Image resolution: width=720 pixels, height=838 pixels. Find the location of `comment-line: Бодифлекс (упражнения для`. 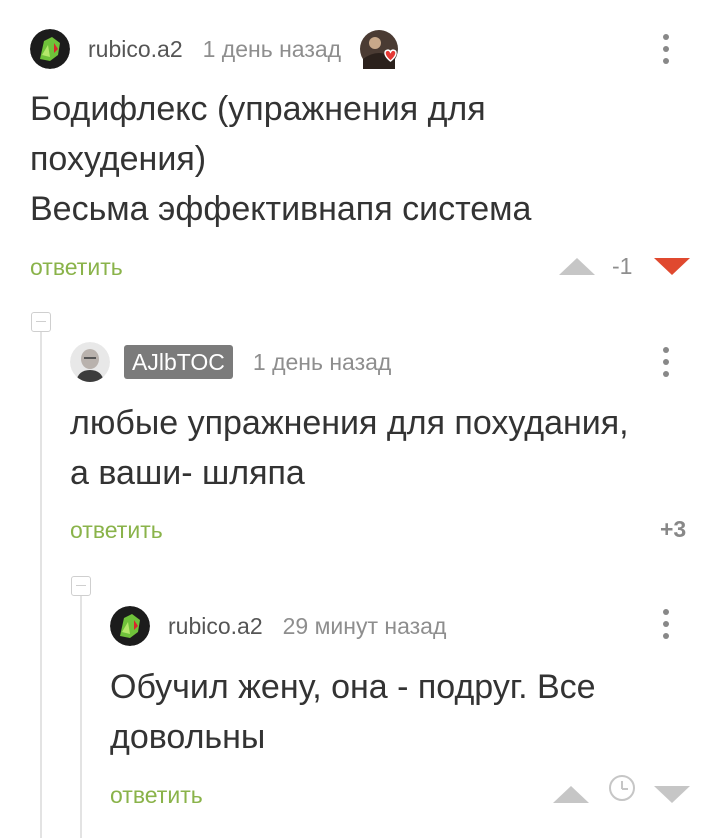

comment-line: Бодифлекс (упражнения для is located at coordinates (258, 109).